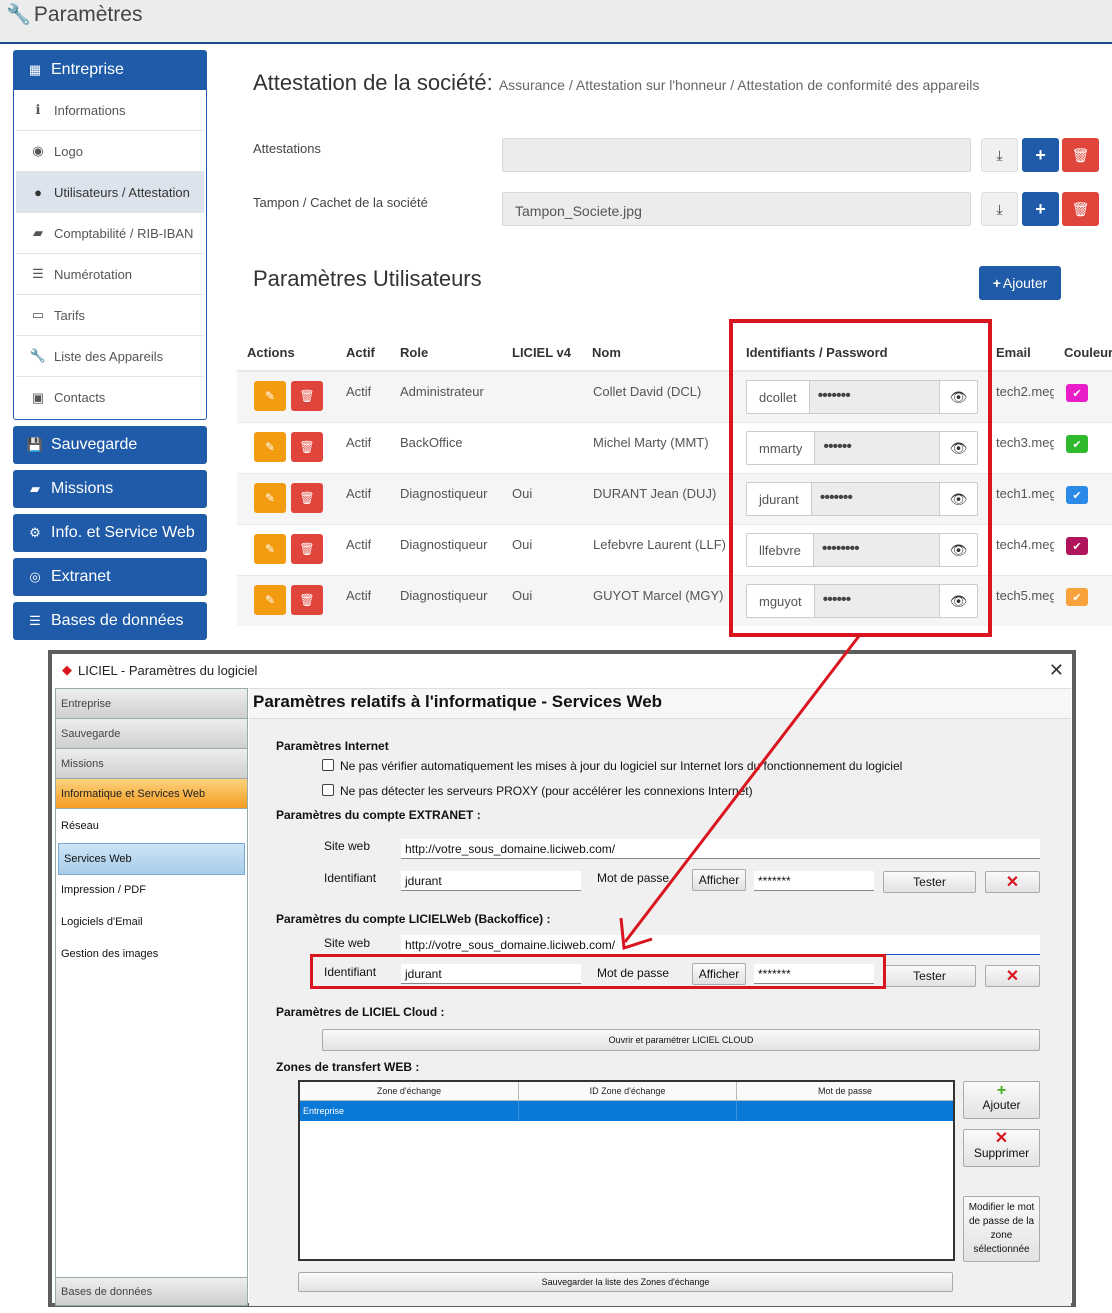 This screenshot has width=1112, height=1313. I want to click on extranet-clear-button: ✕, so click(1012, 882).